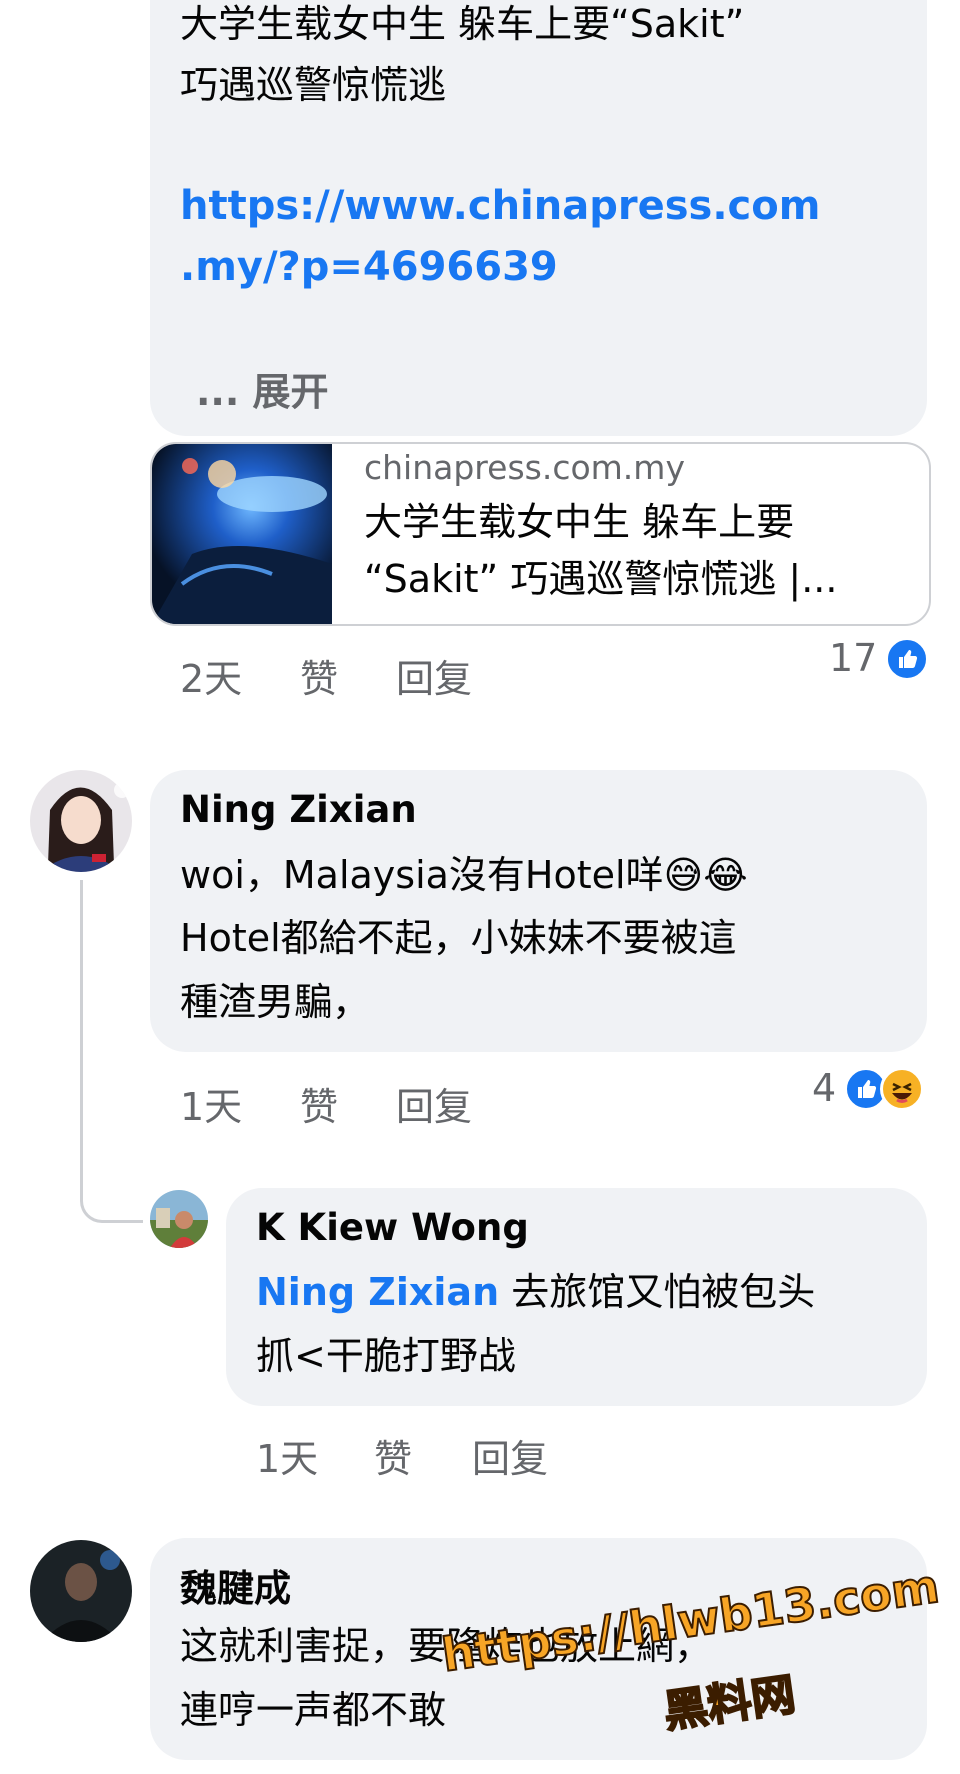 This screenshot has width=960, height=1774. Describe the element at coordinates (242, 534) in the screenshot. I see `preview-thumbnail` at that location.